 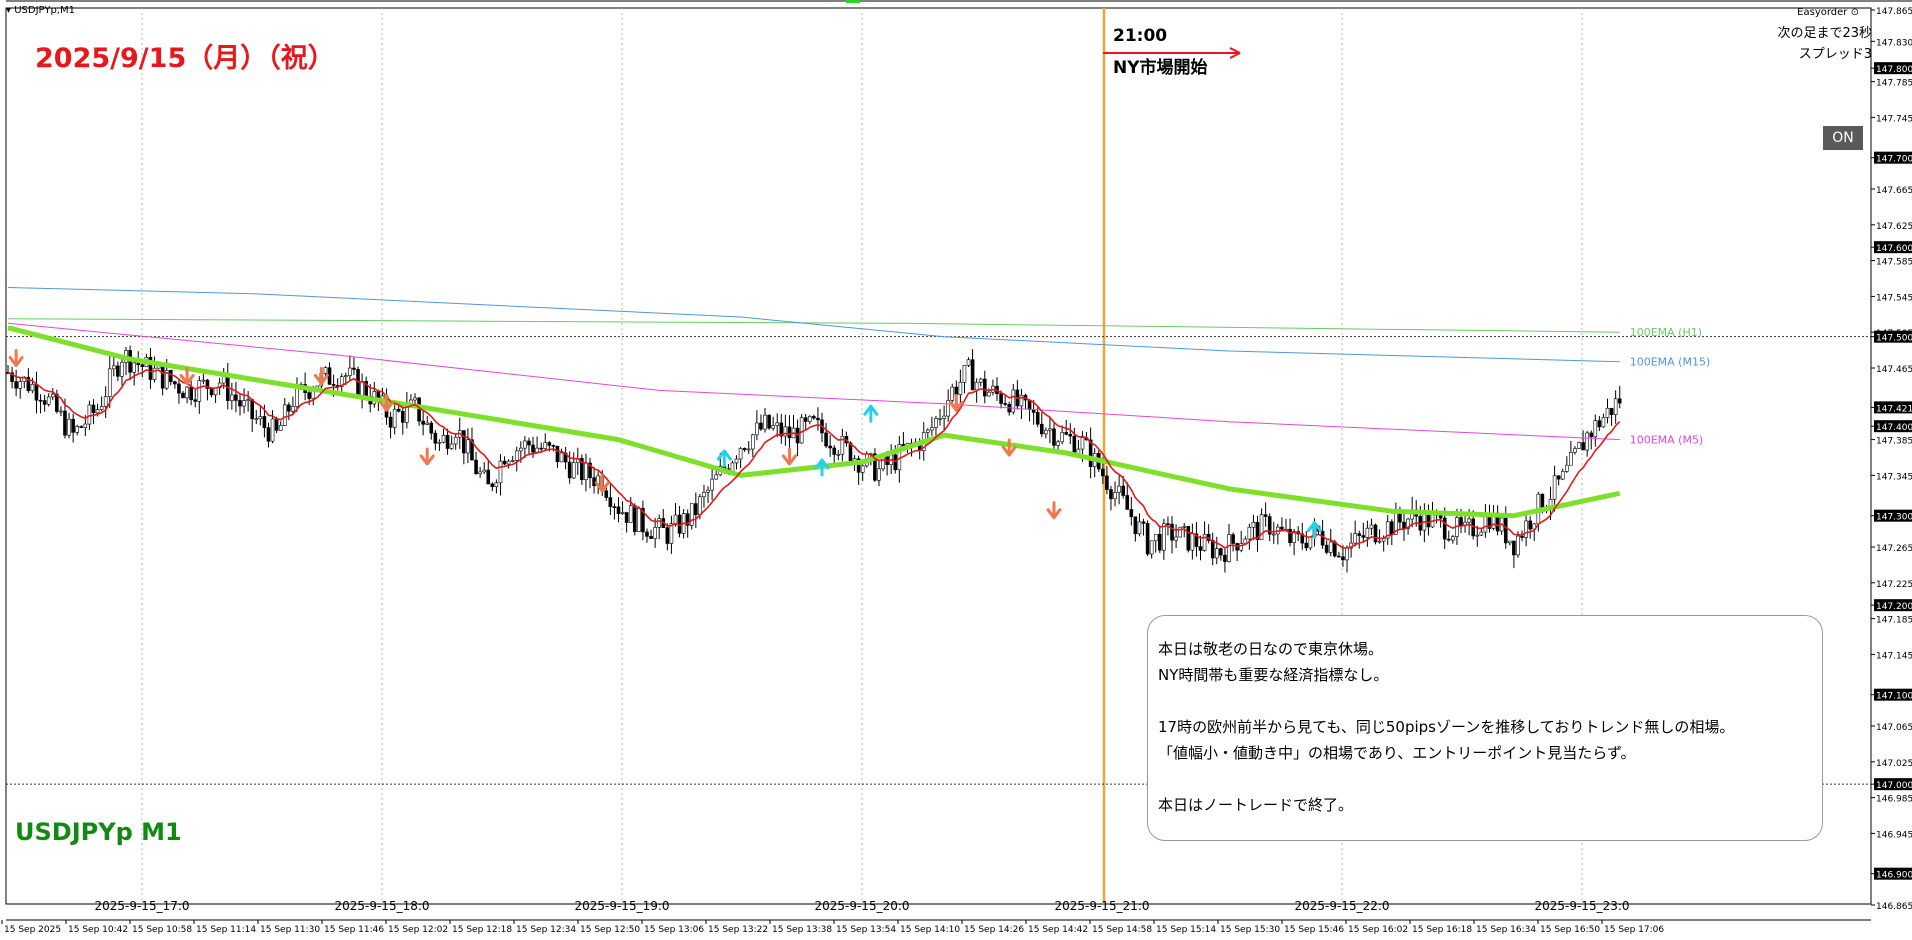 I want to click on y-tick-label: 147.700, so click(x=1894, y=160).